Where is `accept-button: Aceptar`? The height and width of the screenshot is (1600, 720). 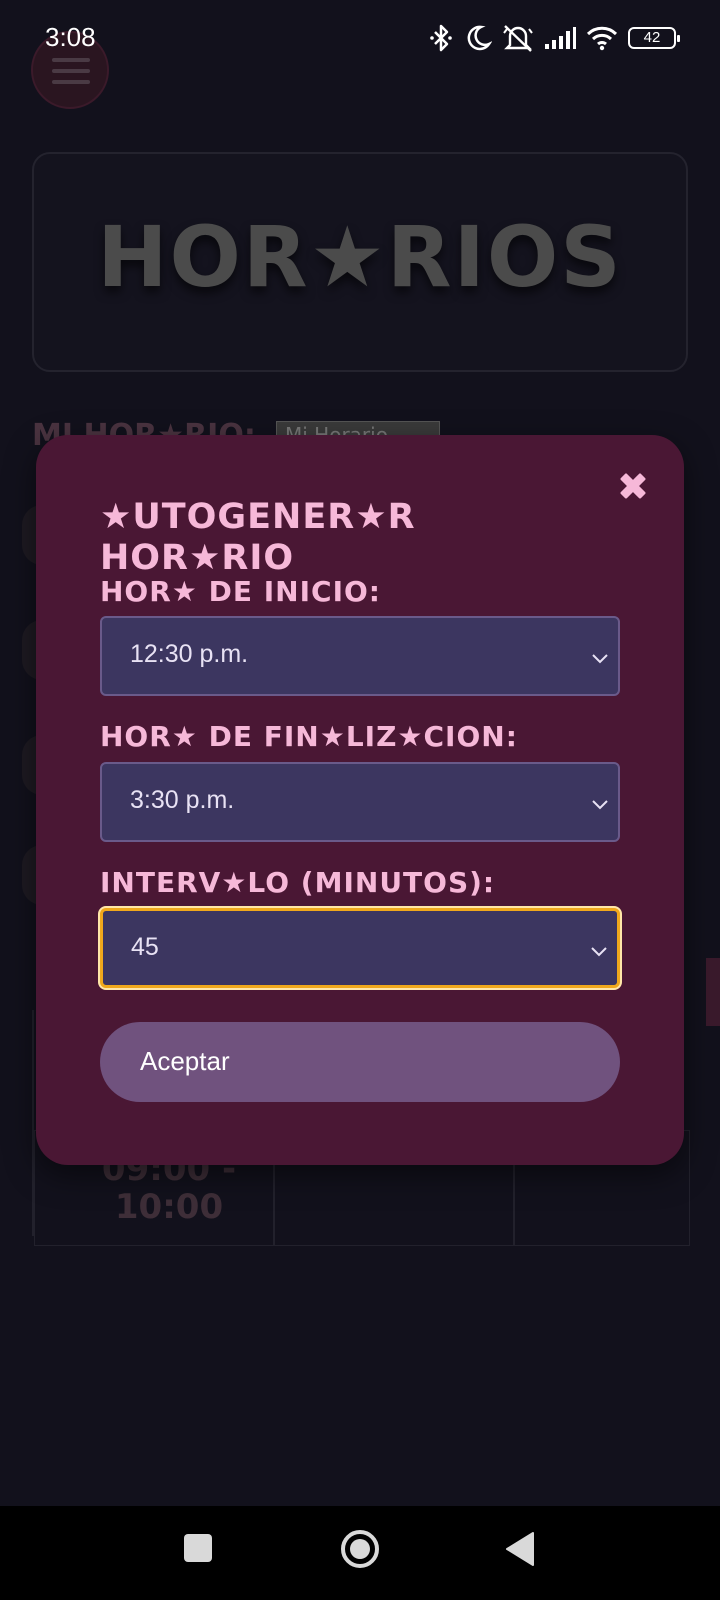 accept-button: Aceptar is located at coordinates (360, 1062).